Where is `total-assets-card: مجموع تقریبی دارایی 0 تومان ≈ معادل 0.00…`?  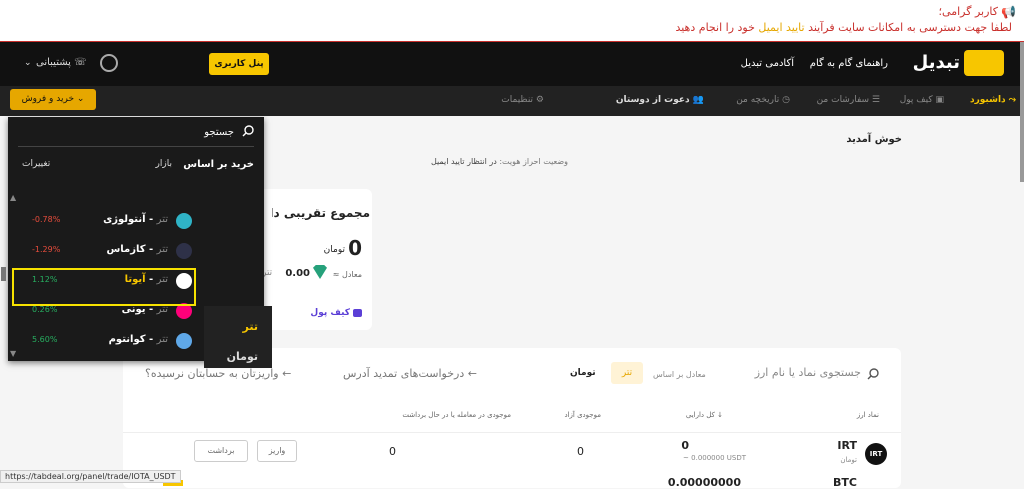 total-assets-card: مجموع تقریبی دارایی 0 تومان ≈ معادل 0.00… is located at coordinates (317, 259).